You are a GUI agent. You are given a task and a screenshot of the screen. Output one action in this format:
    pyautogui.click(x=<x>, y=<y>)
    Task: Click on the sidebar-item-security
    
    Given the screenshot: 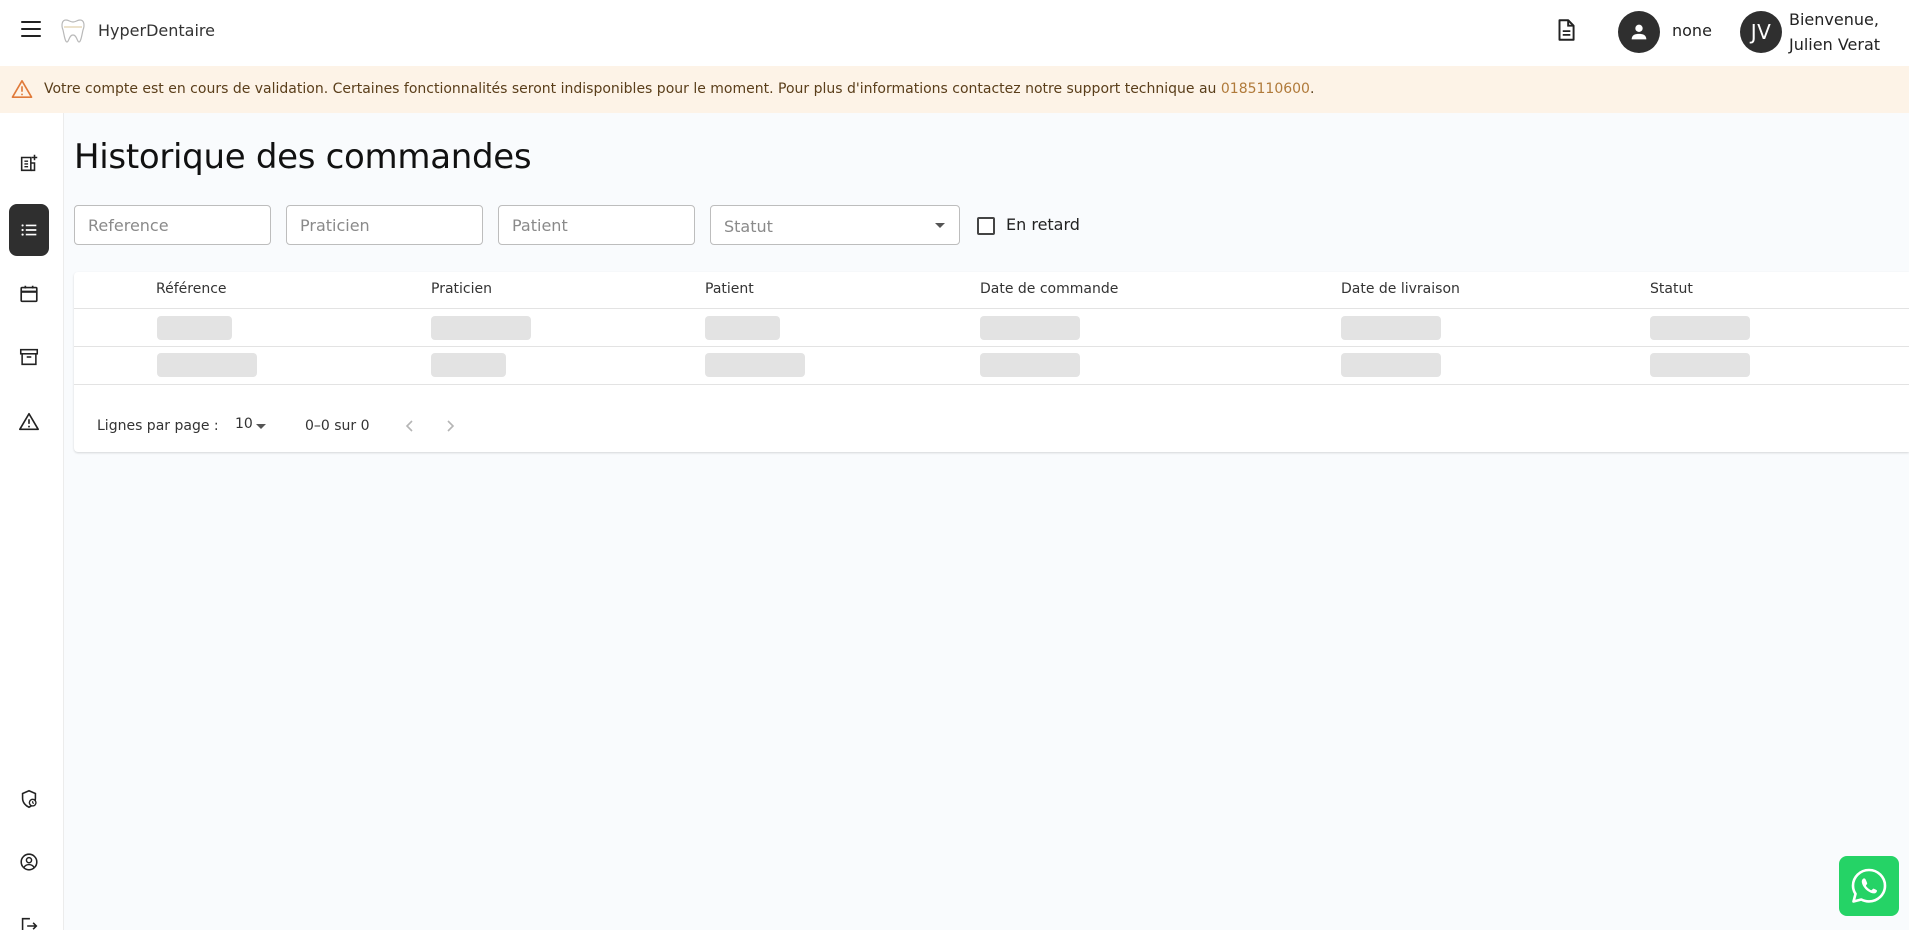 What is the action you would take?
    pyautogui.click(x=29, y=799)
    